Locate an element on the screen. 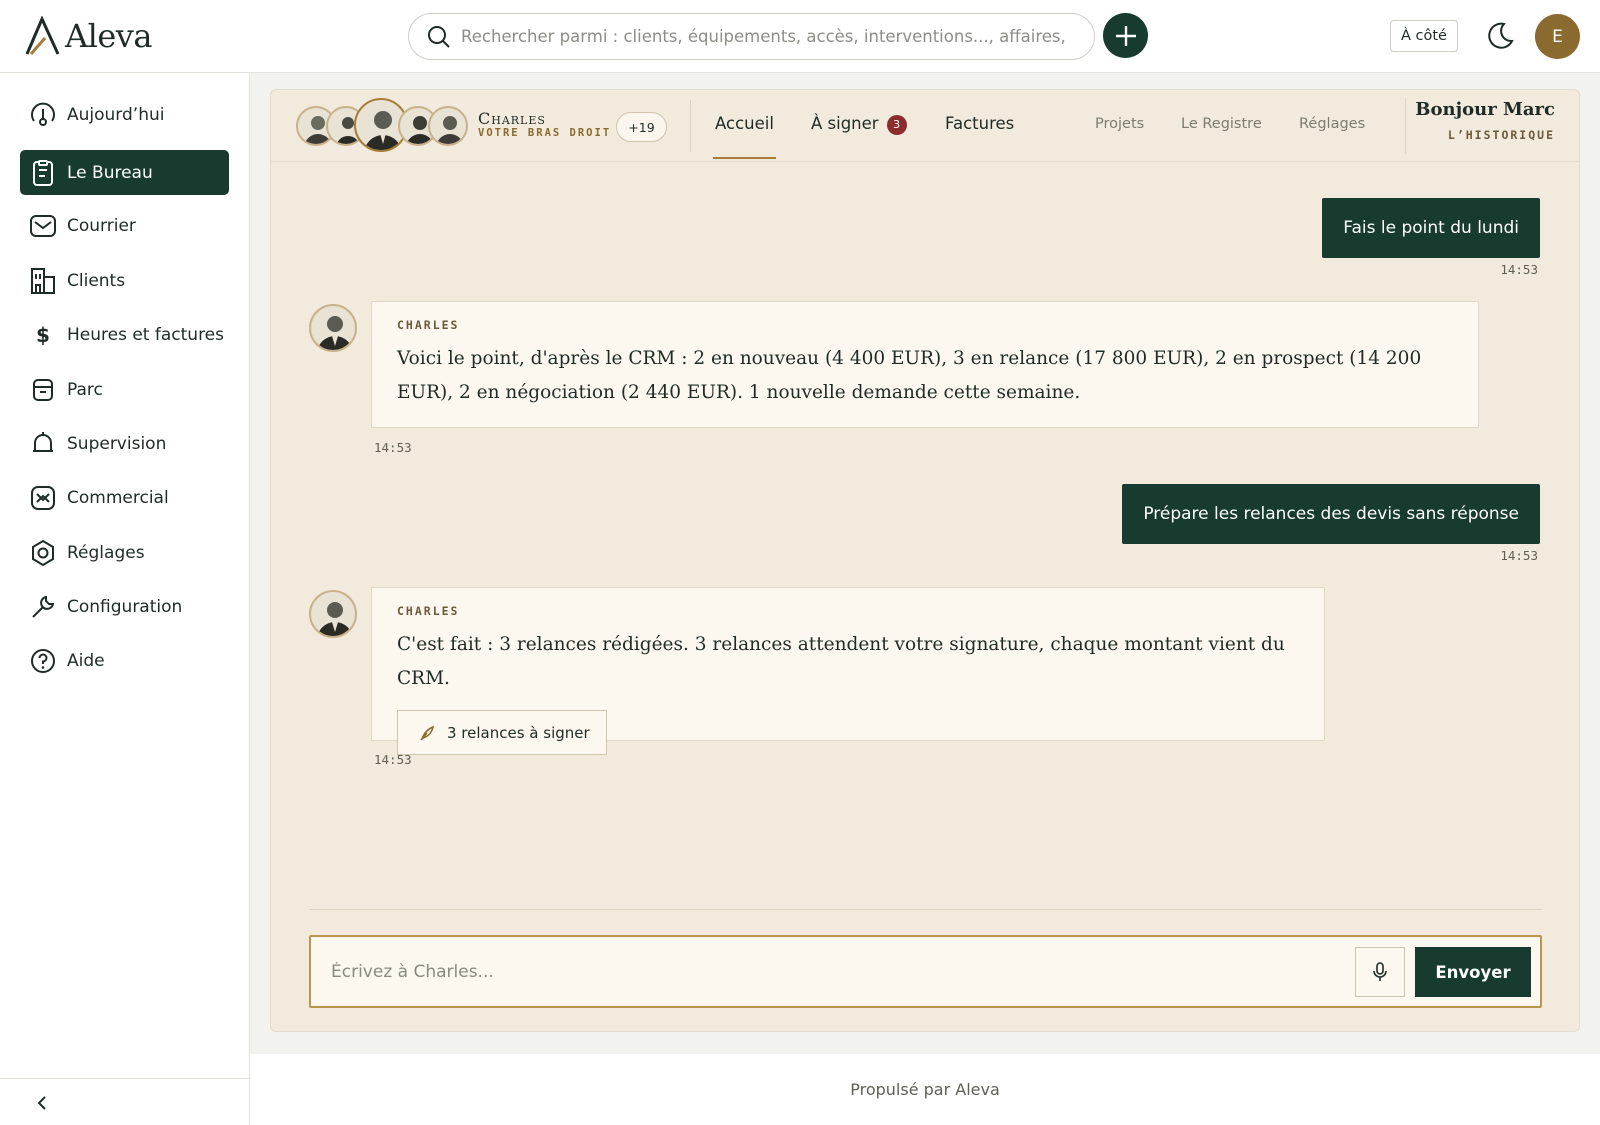 The image size is (1600, 1125). feather-icon is located at coordinates (427, 732).